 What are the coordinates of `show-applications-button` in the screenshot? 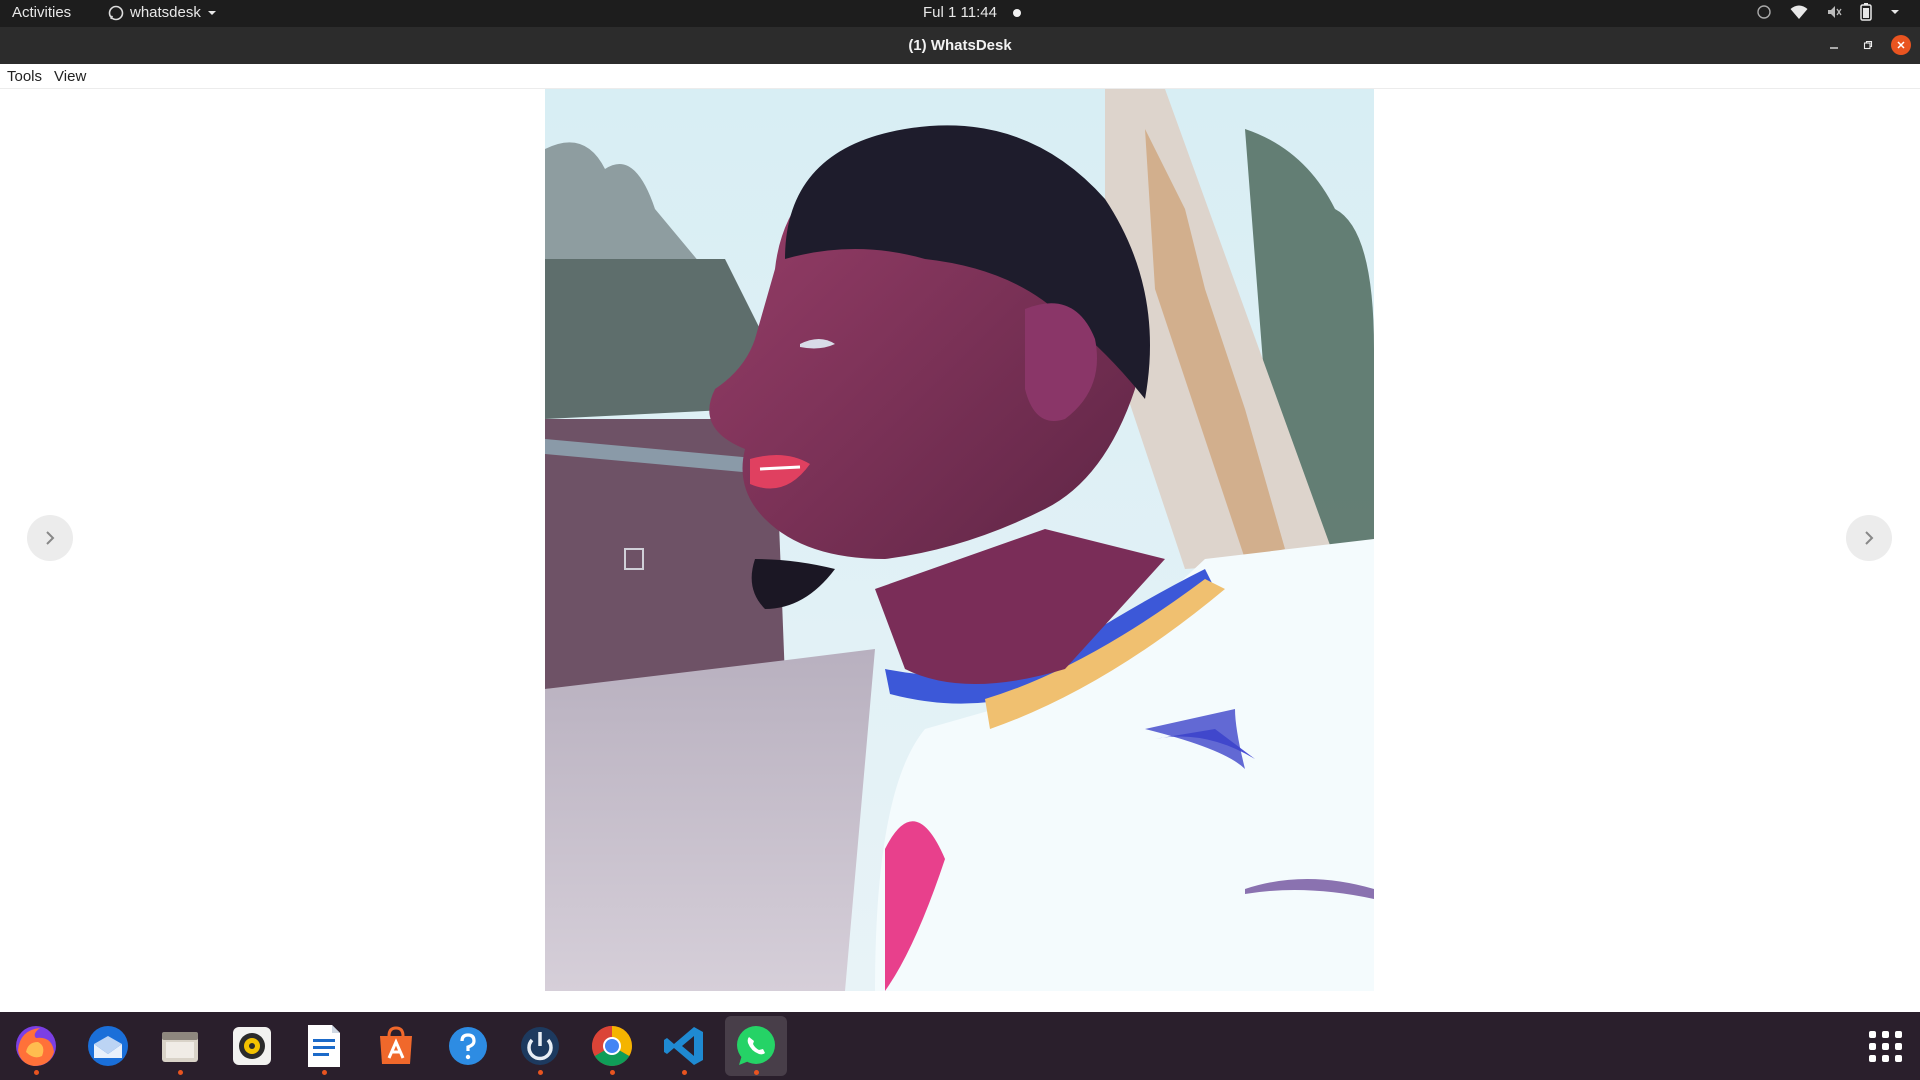 It's located at (1884, 1046).